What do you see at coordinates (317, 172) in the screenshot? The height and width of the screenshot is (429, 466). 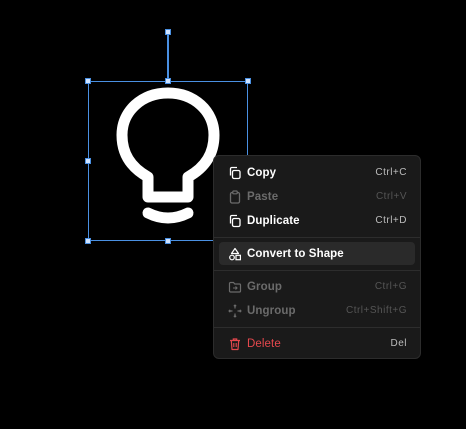 I see `menu-item-copy: Copy Ctrl+C` at bounding box center [317, 172].